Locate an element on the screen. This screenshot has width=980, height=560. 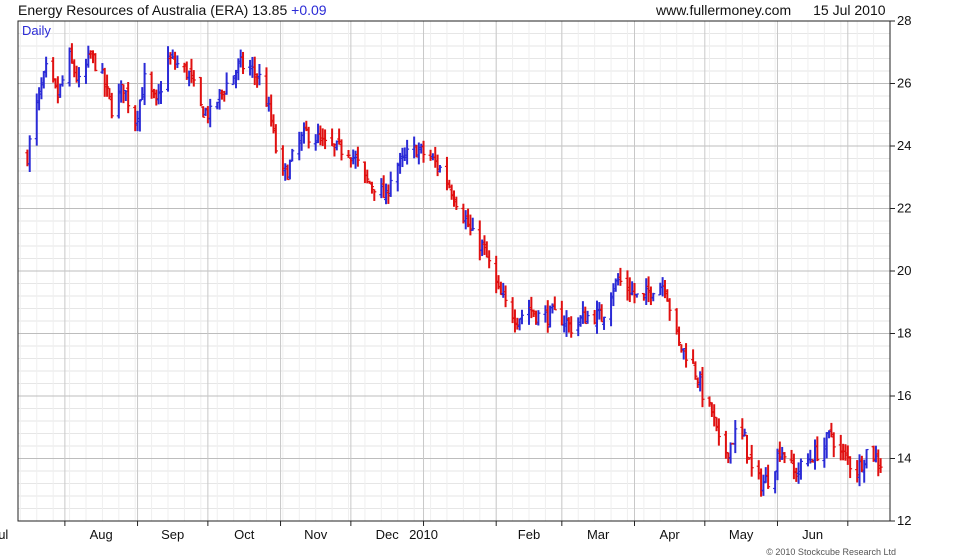
x-tick-label: Oct is located at coordinates (244, 534).